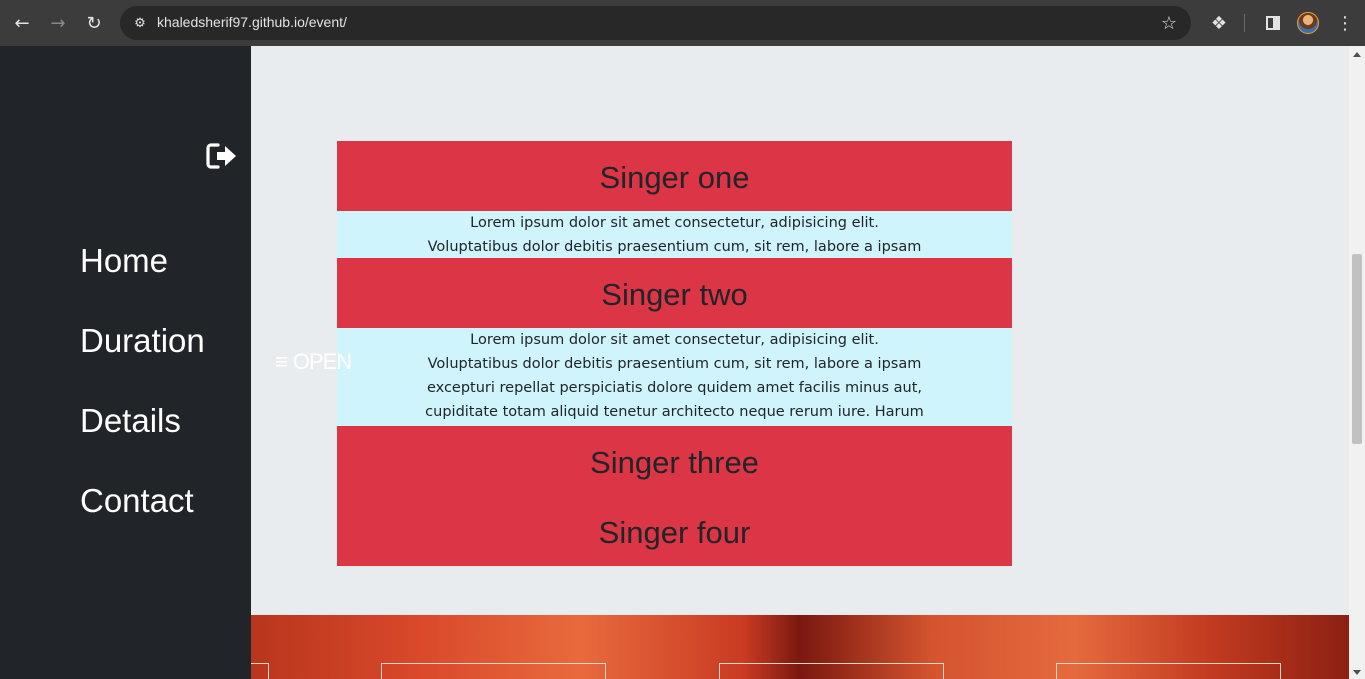 The image size is (1365, 679). What do you see at coordinates (1244, 23) in the screenshot?
I see `toolbar-divider` at bounding box center [1244, 23].